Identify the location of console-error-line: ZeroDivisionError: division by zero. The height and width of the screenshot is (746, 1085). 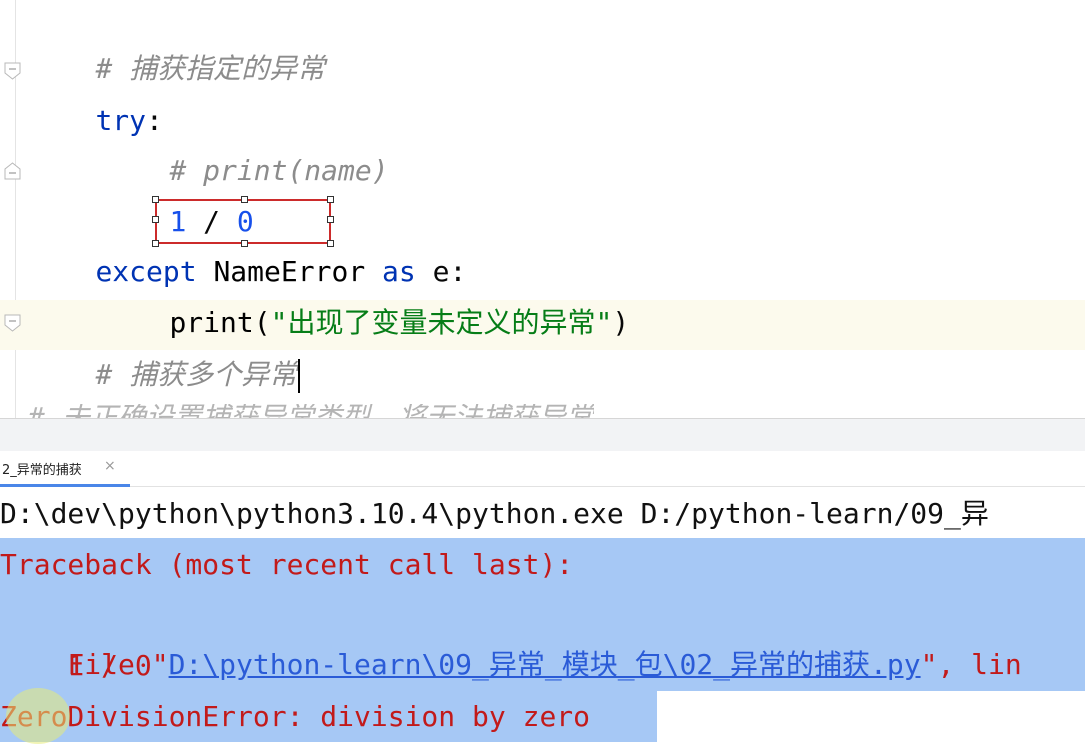
(295, 717).